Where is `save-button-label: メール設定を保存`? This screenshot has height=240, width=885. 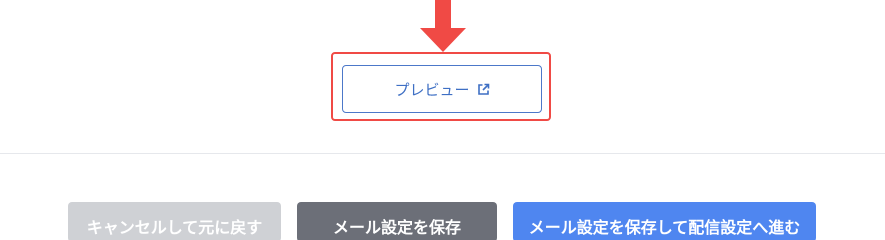 save-button-label: メール設定を保存 is located at coordinates (396, 227).